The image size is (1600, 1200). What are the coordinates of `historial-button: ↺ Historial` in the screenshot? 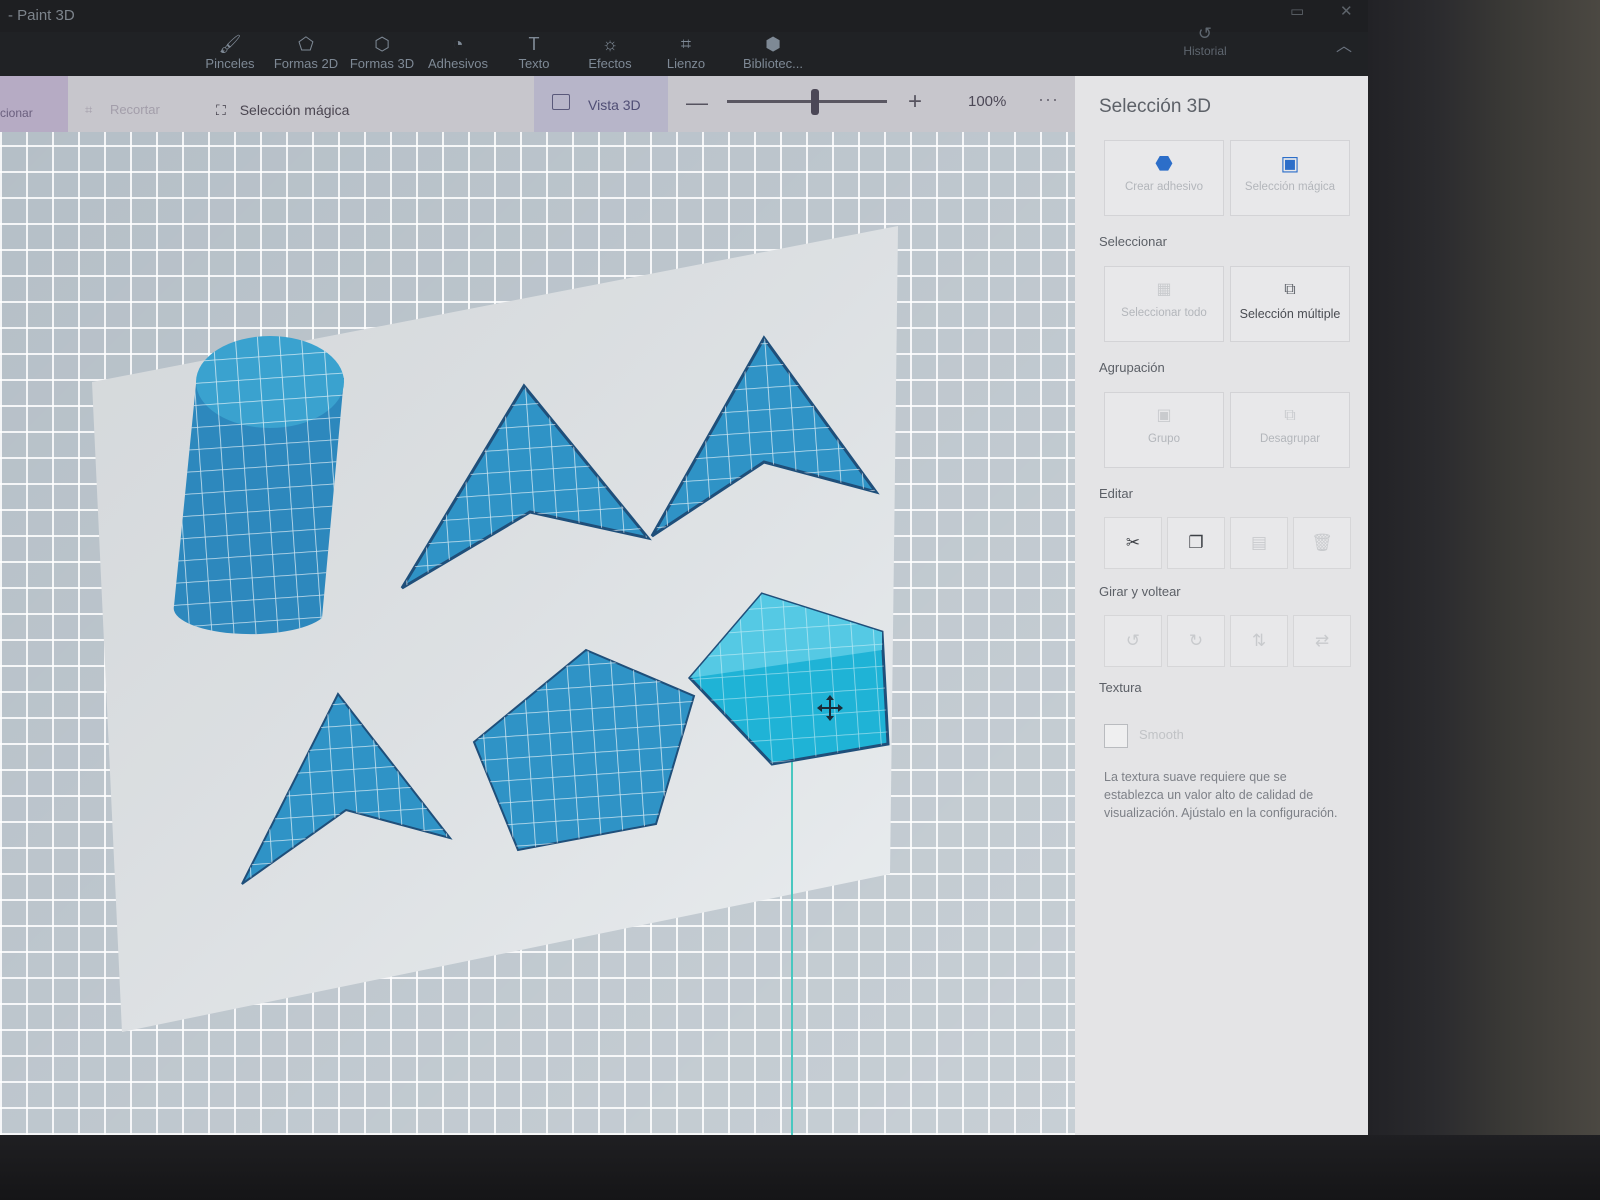 It's located at (1205, 41).